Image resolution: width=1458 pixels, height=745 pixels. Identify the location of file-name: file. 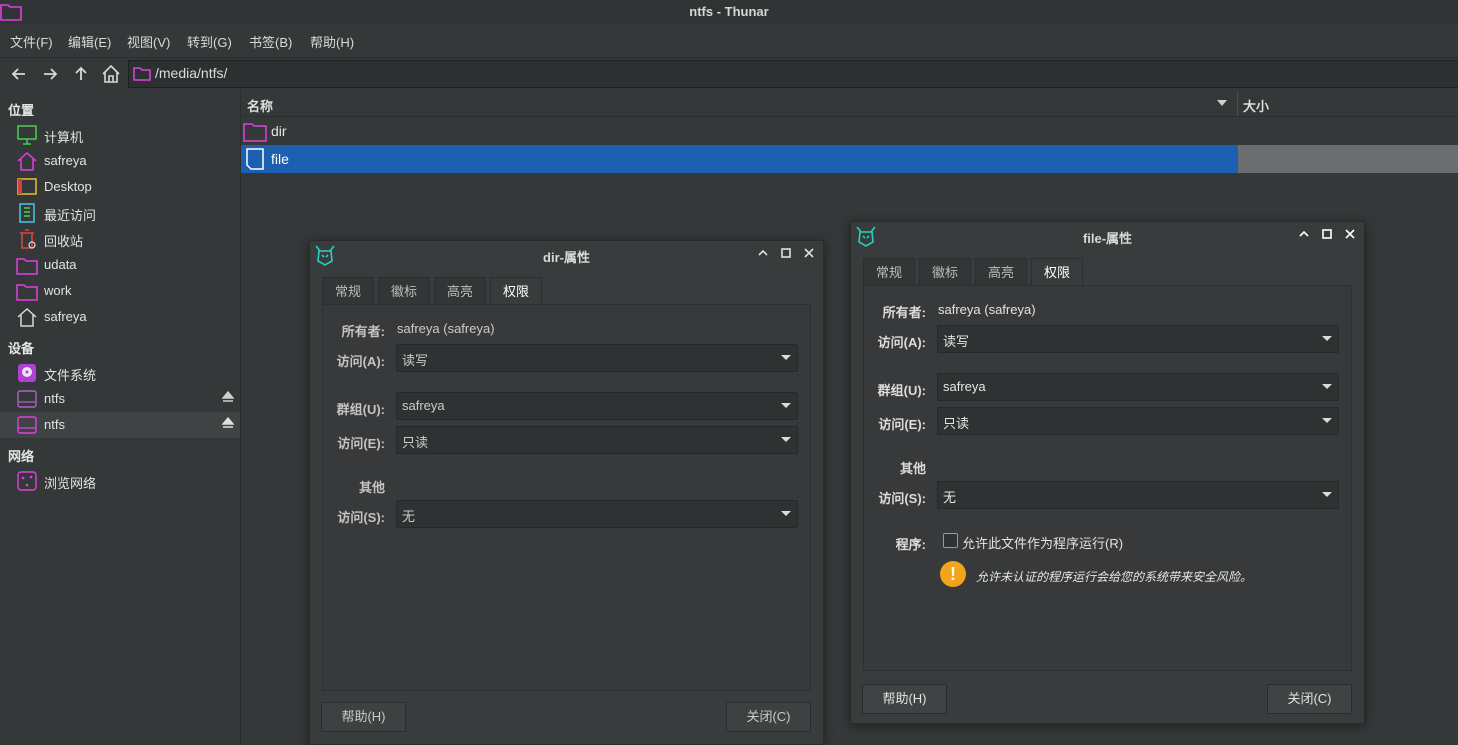
(280, 159).